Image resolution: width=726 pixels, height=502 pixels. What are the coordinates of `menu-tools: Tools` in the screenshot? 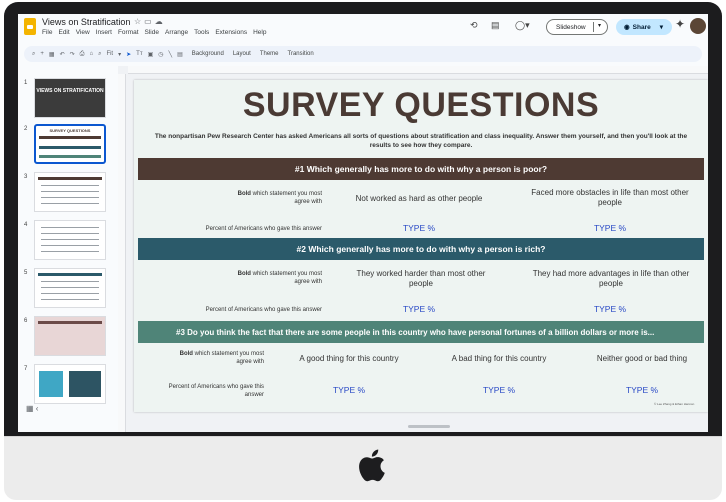 It's located at (201, 32).